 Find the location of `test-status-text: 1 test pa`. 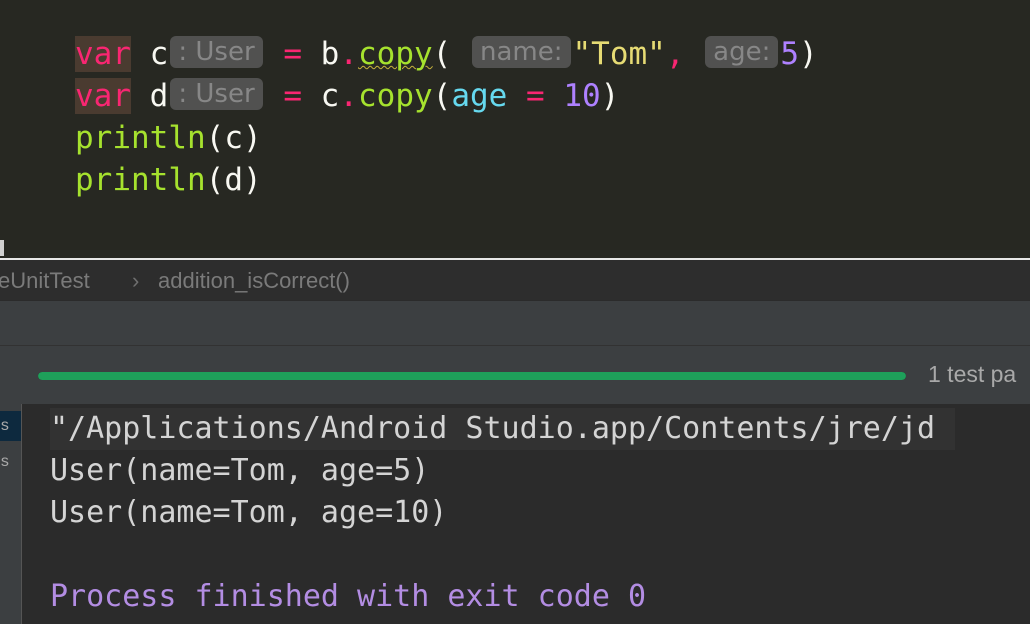

test-status-text: 1 test pa is located at coordinates (972, 374).